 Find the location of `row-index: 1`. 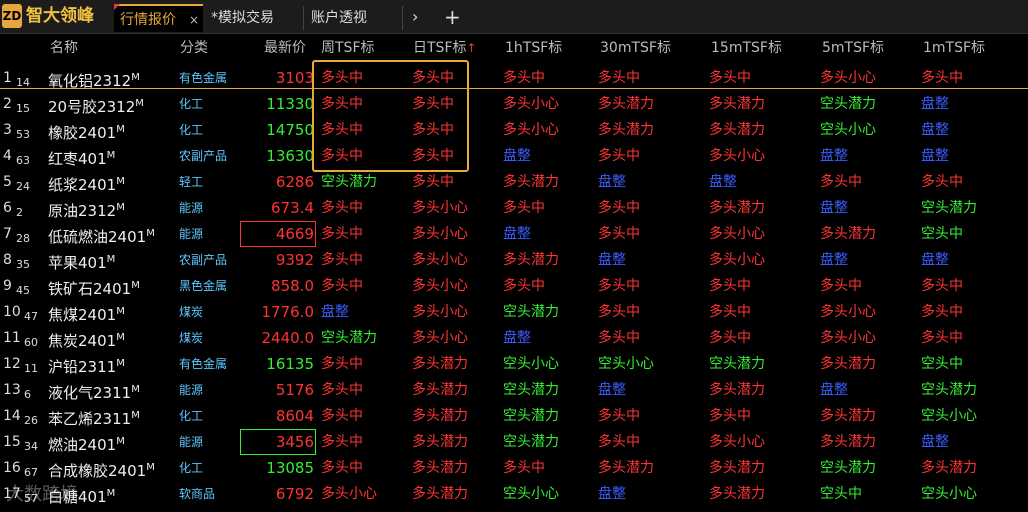

row-index: 1 is located at coordinates (7, 78).